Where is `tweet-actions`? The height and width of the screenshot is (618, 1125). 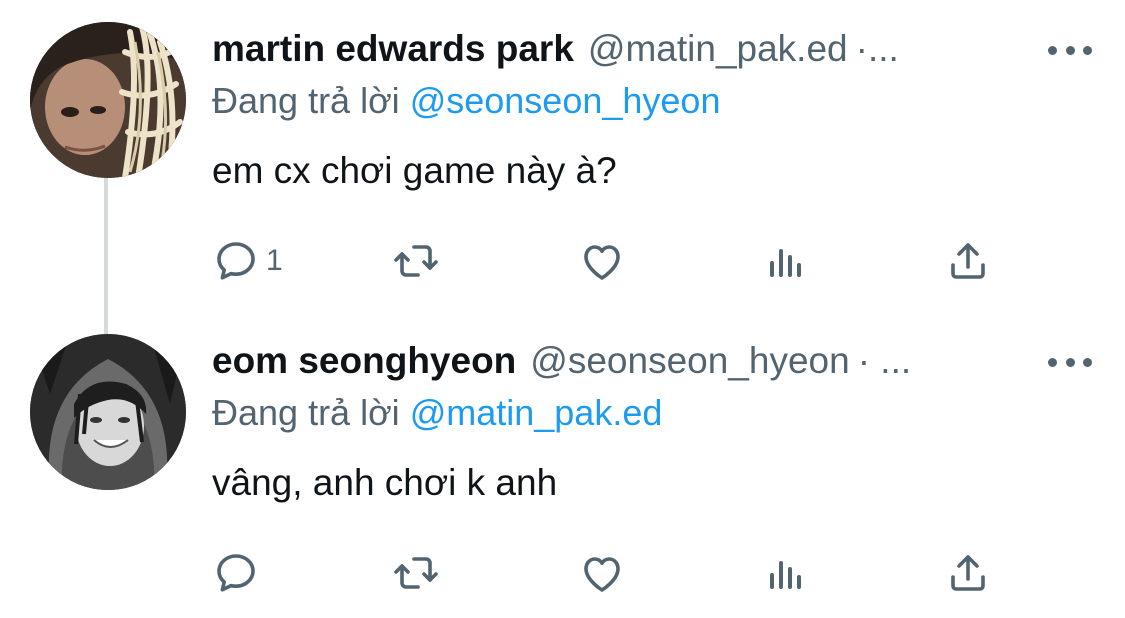 tweet-actions is located at coordinates (602, 573).